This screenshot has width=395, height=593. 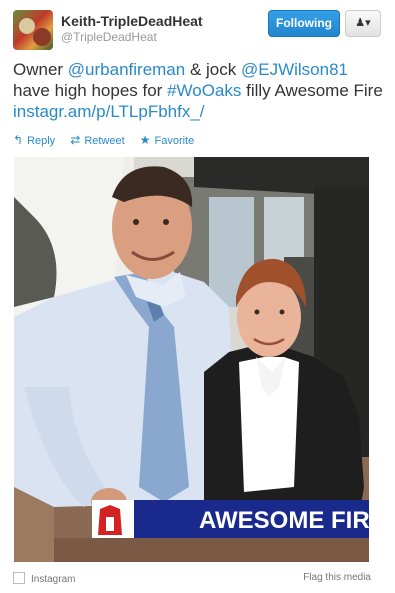 What do you see at coordinates (90, 90) in the screenshot?
I see `tweet-text-part: have high hopes for` at bounding box center [90, 90].